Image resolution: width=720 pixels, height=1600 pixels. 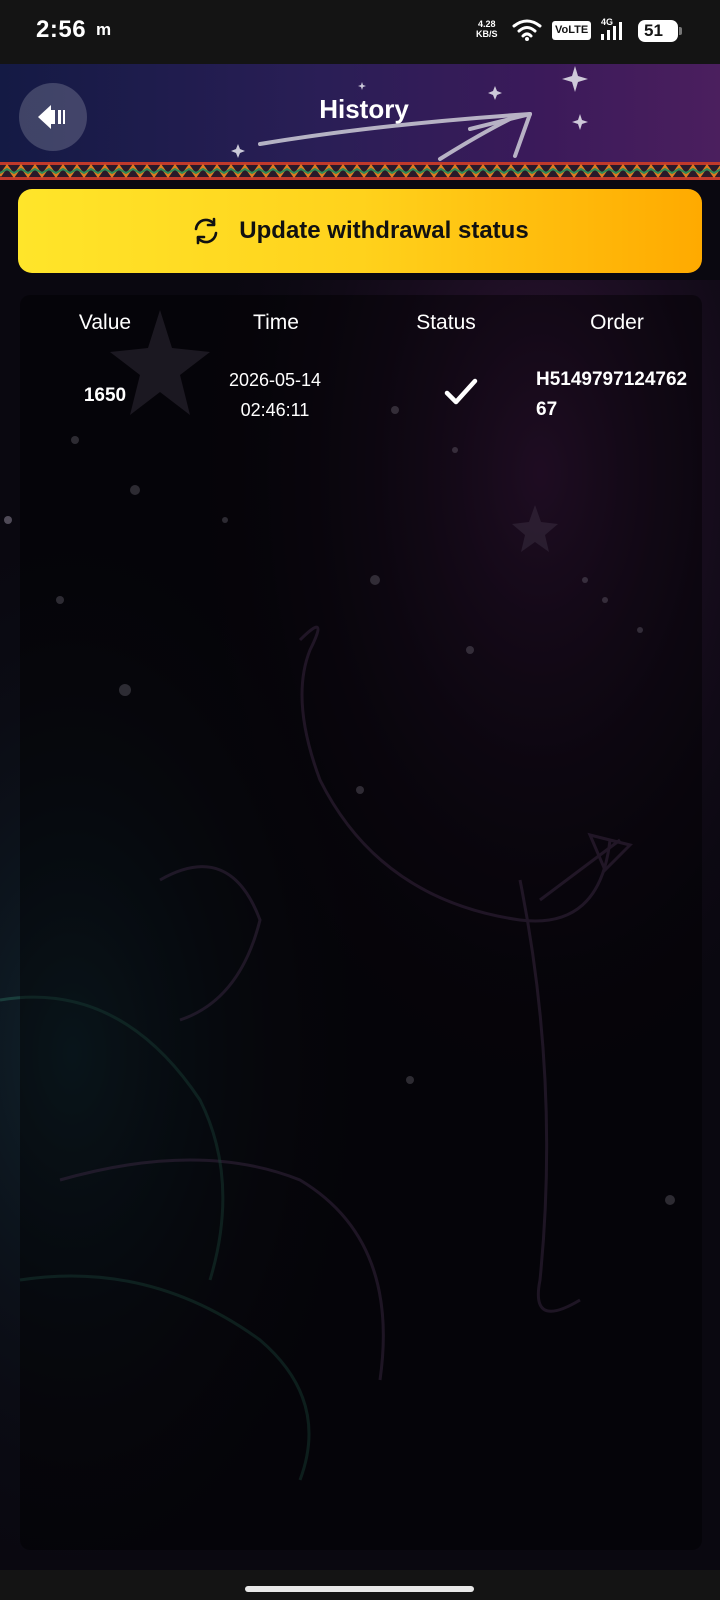 I want to click on row-time: 2026-05-14 02:46:11, so click(x=275, y=395).